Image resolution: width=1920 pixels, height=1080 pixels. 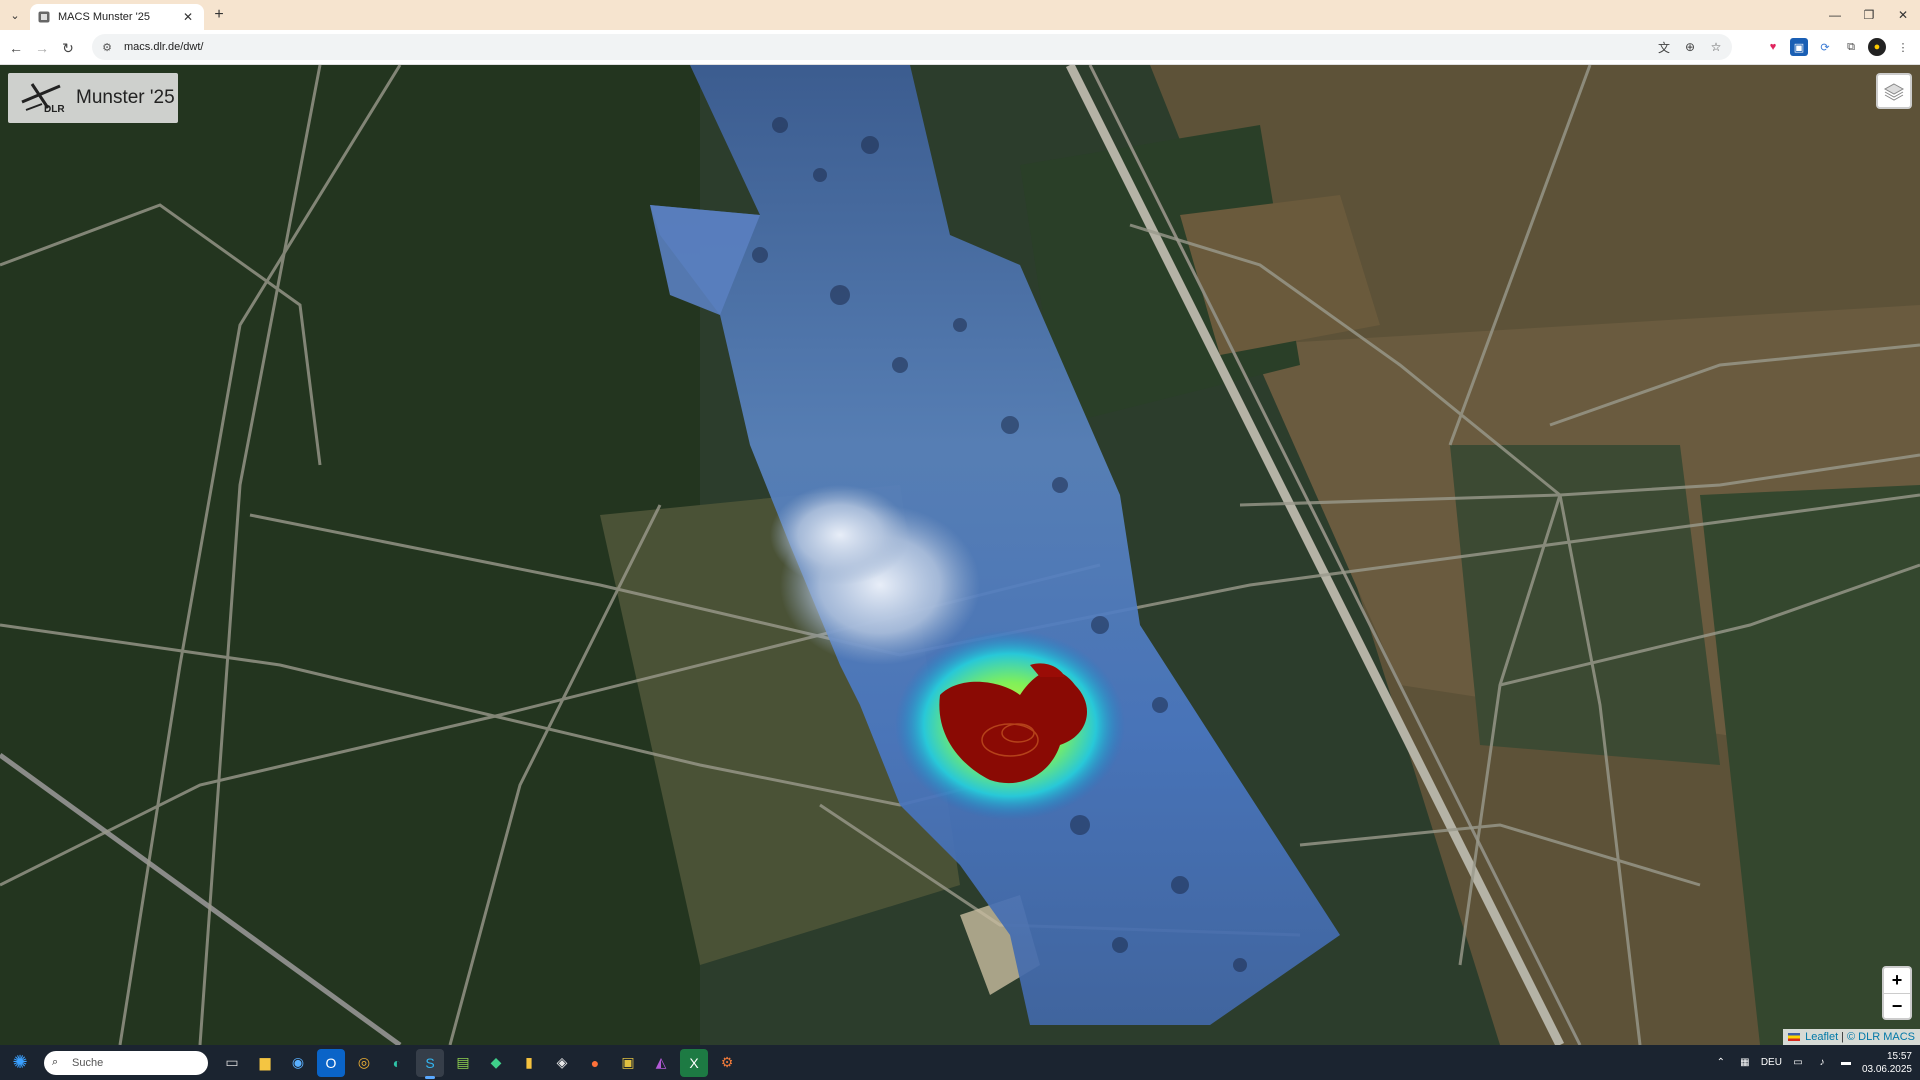 What do you see at coordinates (16, 48) in the screenshot?
I see `back-icon: ←` at bounding box center [16, 48].